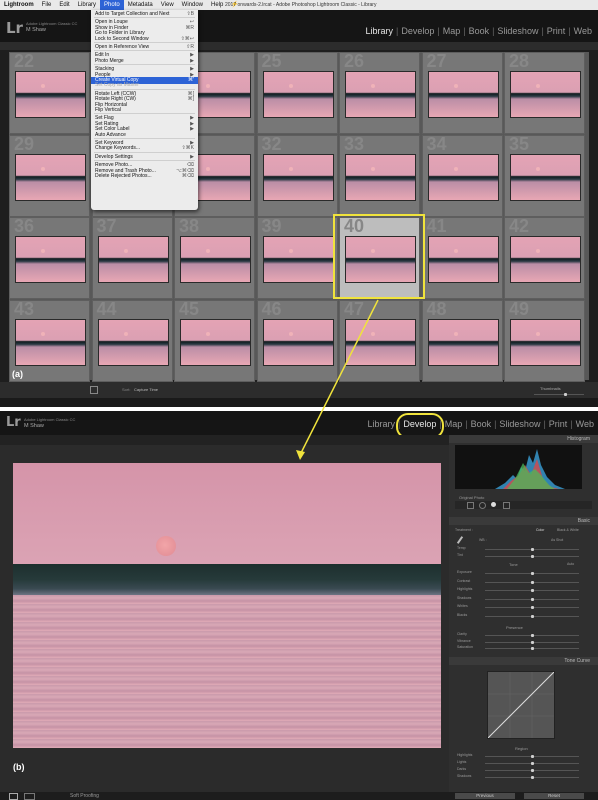 This screenshot has width=598, height=800. What do you see at coordinates (517, 31) in the screenshot?
I see `module-slideshow: Slideshow` at bounding box center [517, 31].